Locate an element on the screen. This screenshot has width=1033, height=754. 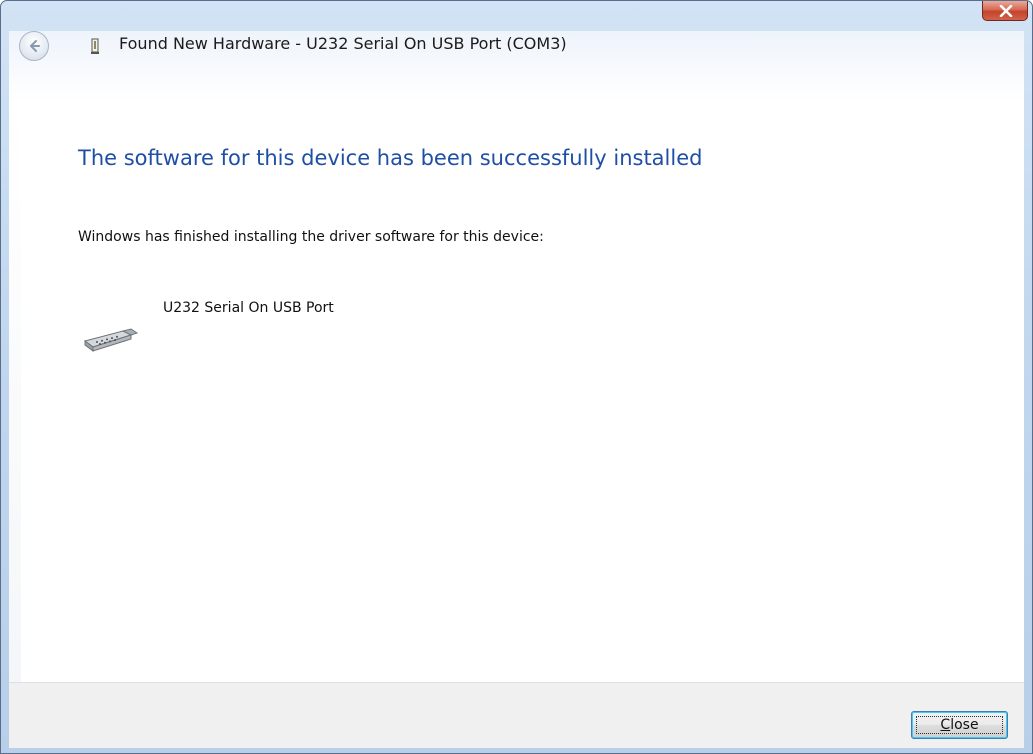
hardware-device-icon is located at coordinates (95, 46).